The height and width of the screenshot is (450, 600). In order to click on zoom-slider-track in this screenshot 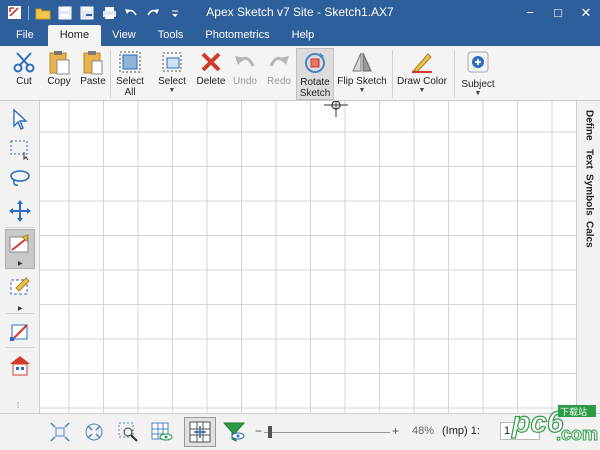, I will do `click(327, 432)`.